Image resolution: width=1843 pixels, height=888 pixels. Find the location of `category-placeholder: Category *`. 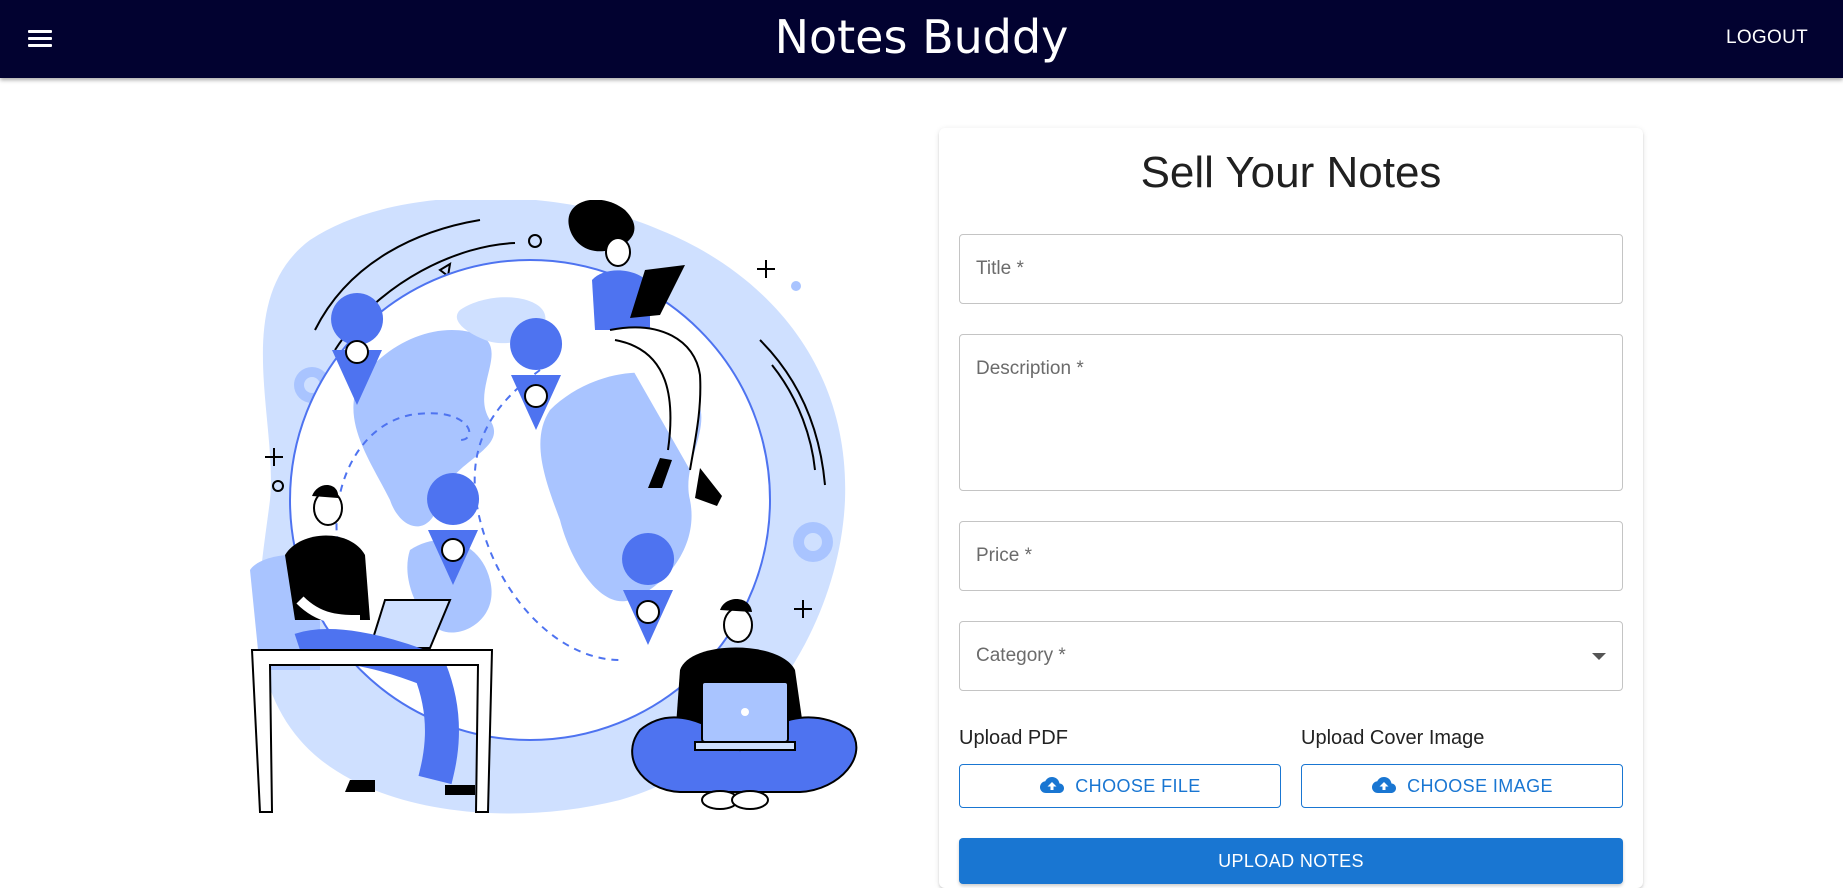

category-placeholder: Category * is located at coordinates (1021, 655).